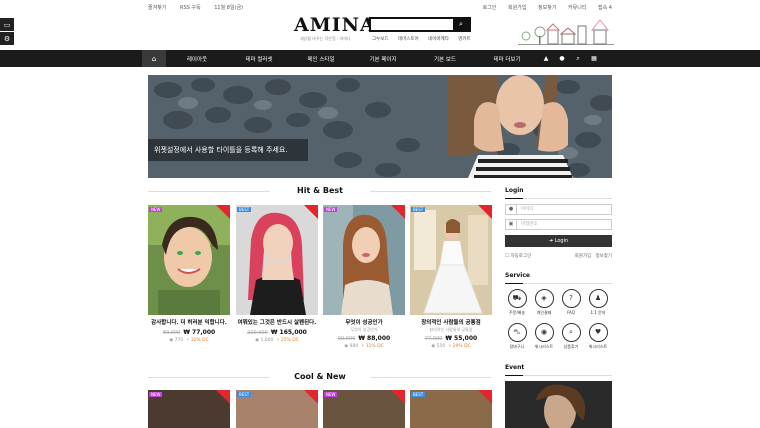  What do you see at coordinates (321, 59) in the screenshot?
I see `nav-item-main-style: 메인 스타일` at bounding box center [321, 59].